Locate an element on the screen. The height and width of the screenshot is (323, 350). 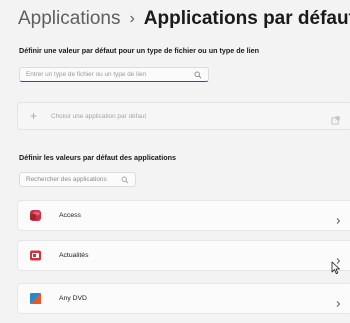
page-title: Applications par défaut is located at coordinates (246, 18).